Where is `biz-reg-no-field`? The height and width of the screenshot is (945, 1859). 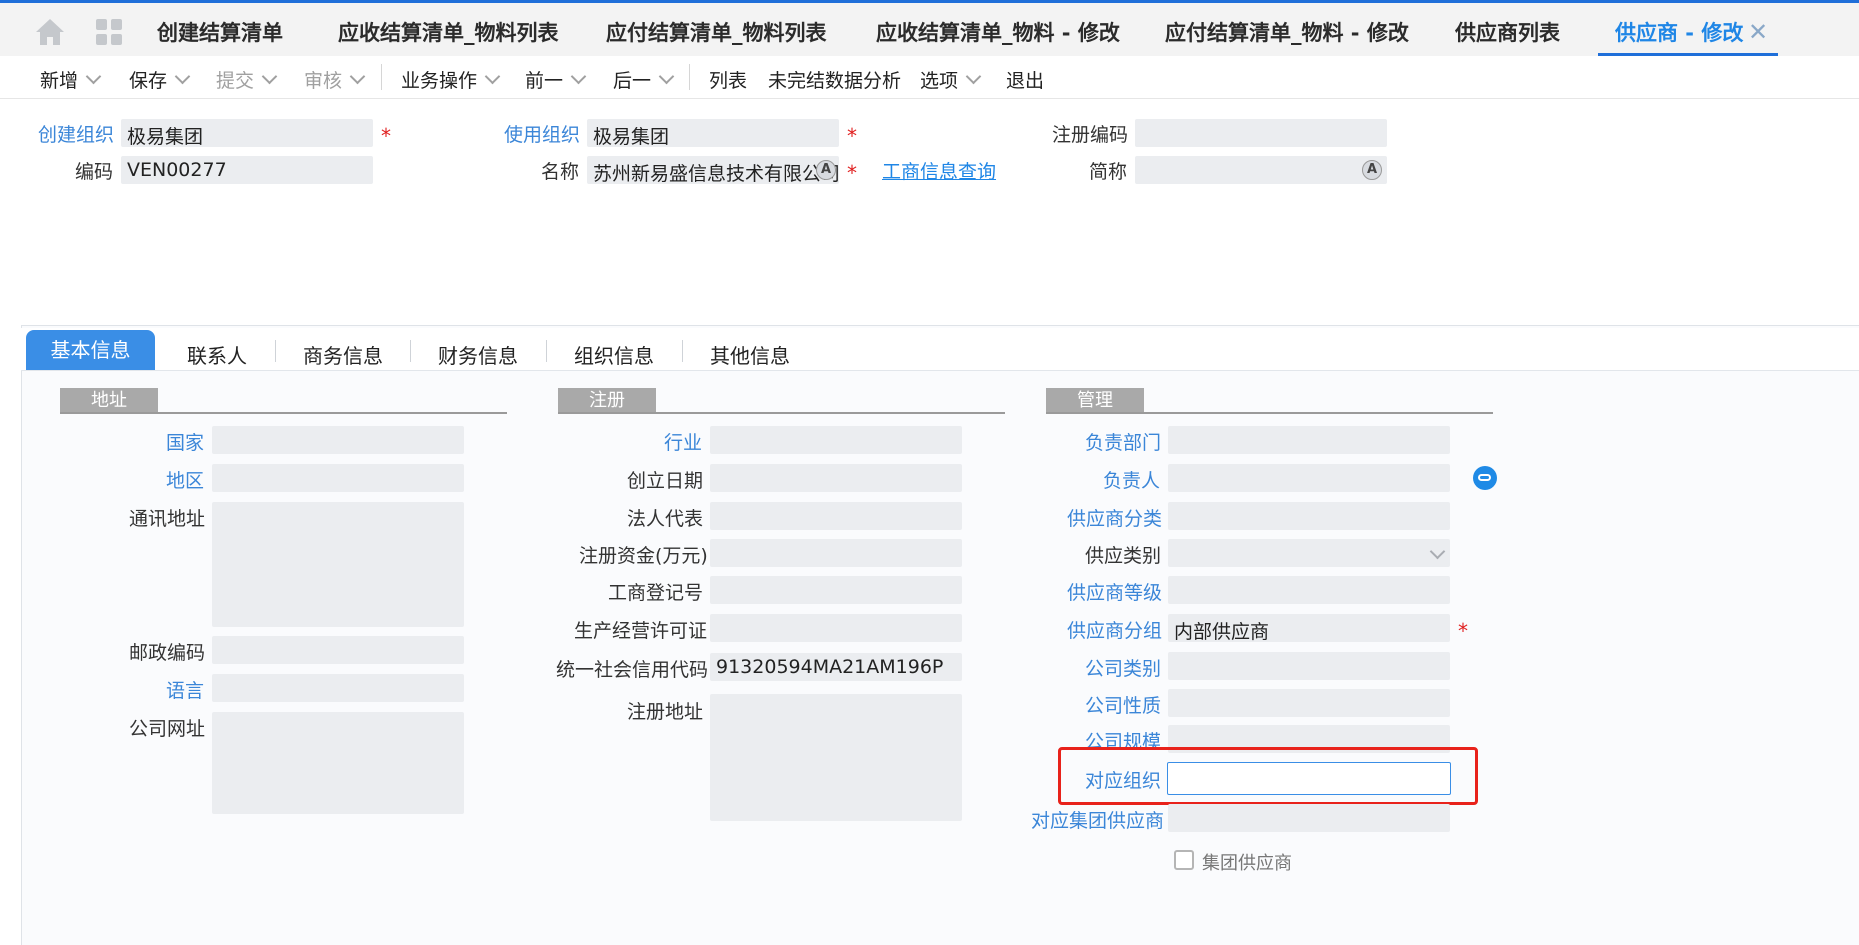 biz-reg-no-field is located at coordinates (836, 590).